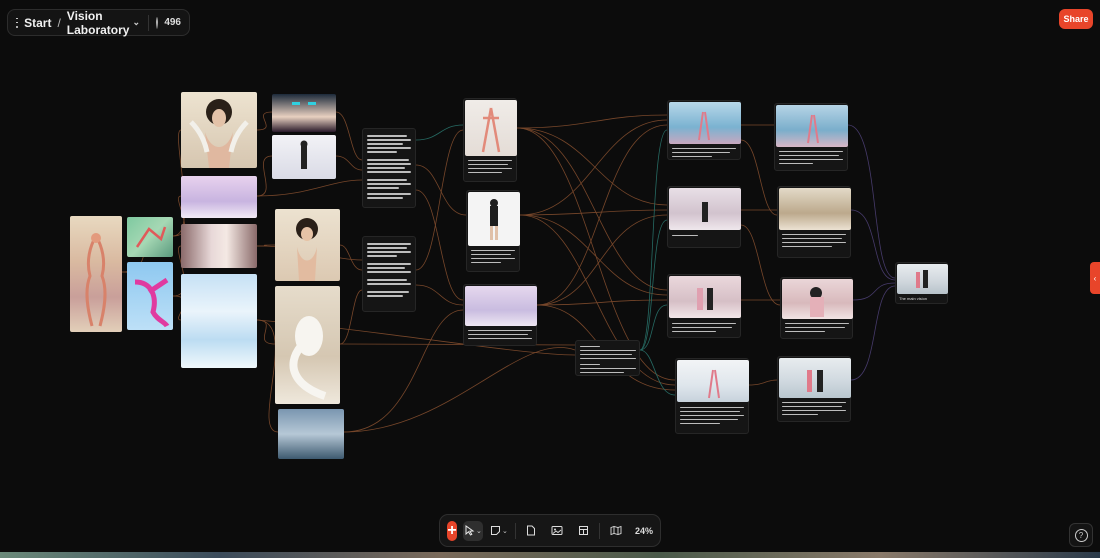 The width and height of the screenshot is (1100, 558). I want to click on generation-node-room-boy, so click(704, 217).